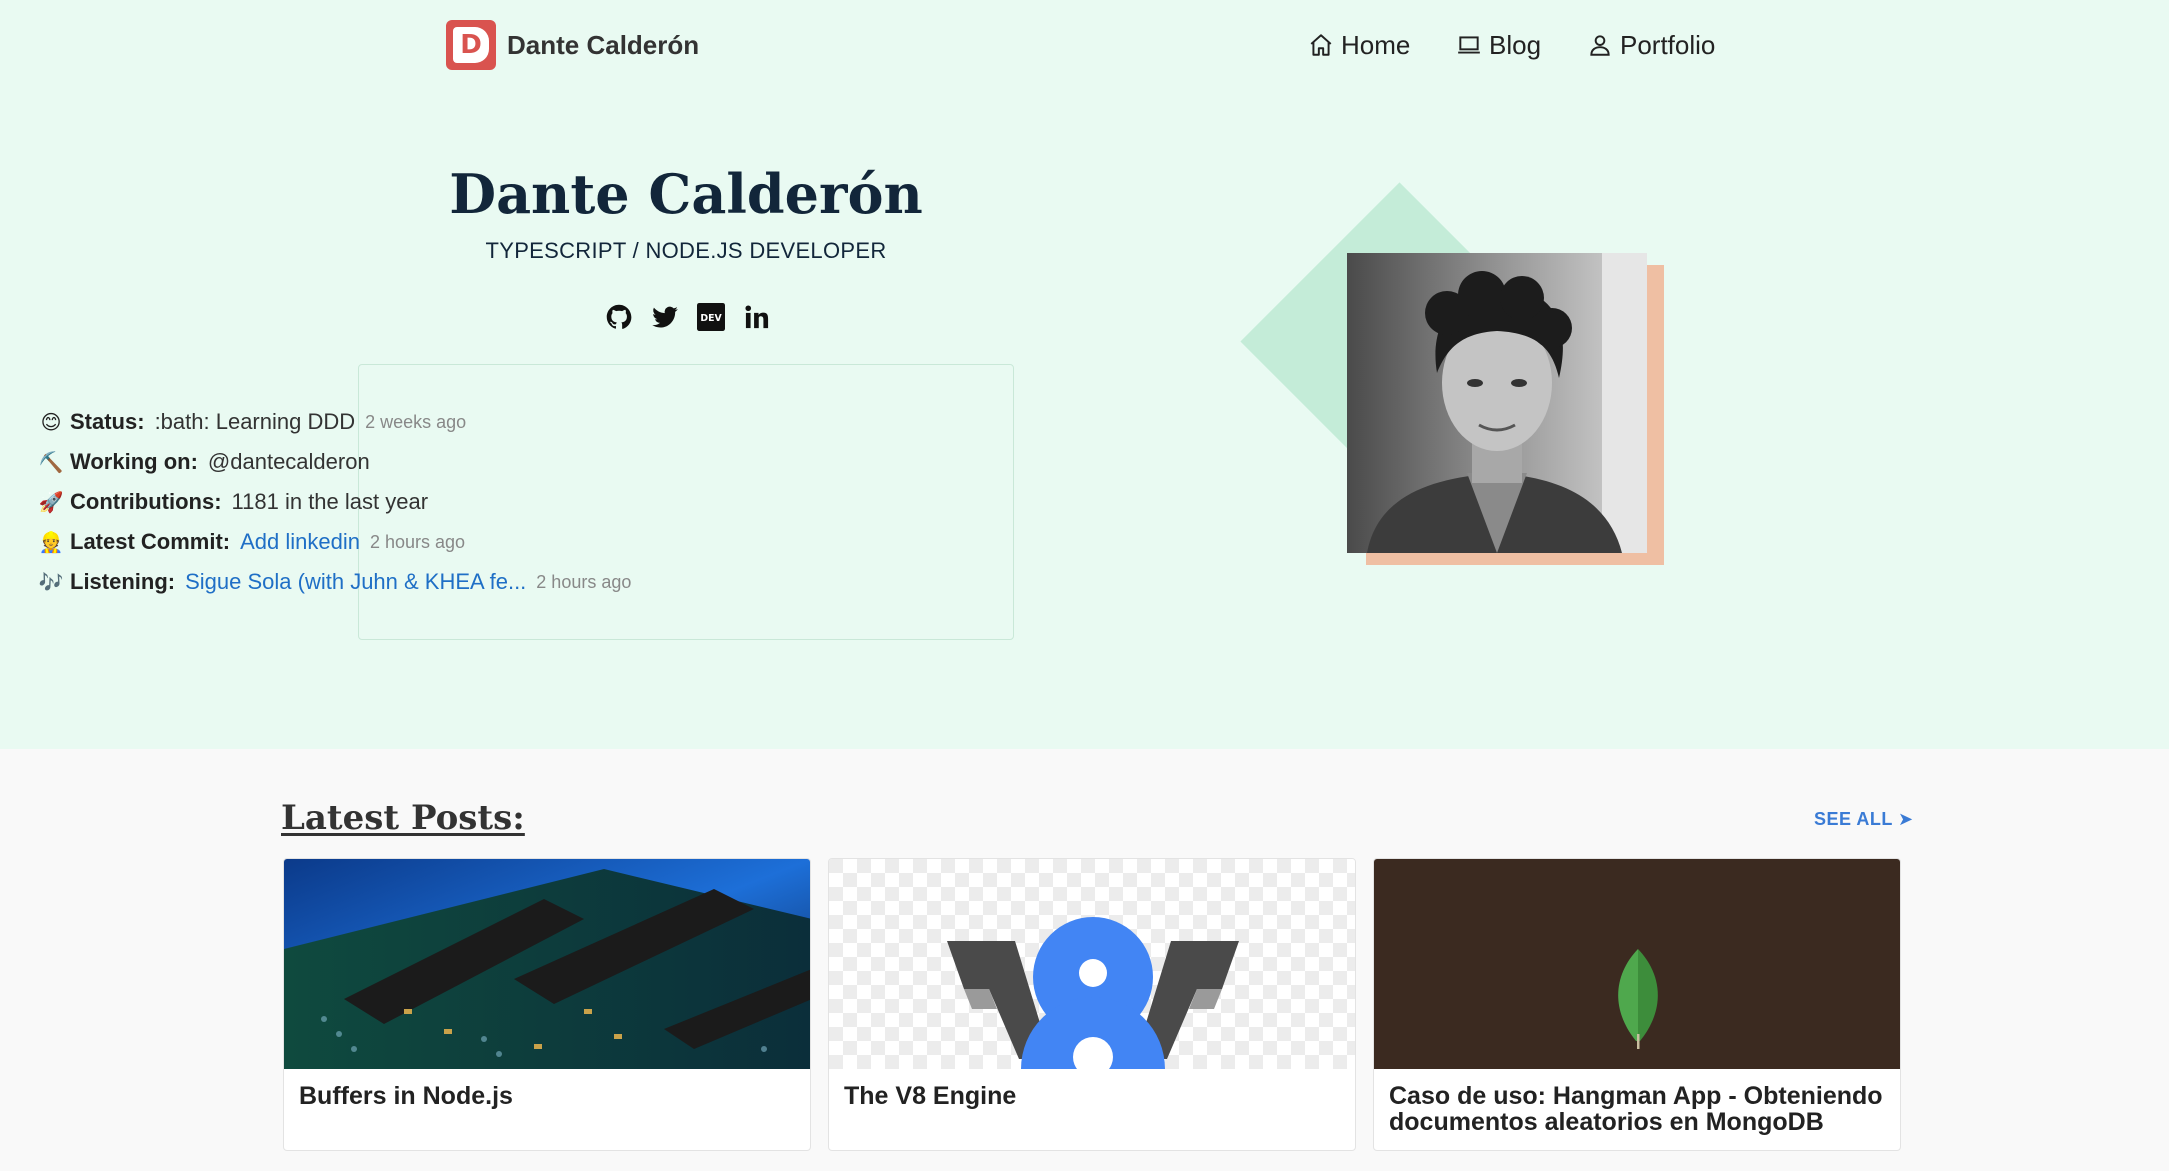 Image resolution: width=2169 pixels, height=1171 pixels. Describe the element at coordinates (300, 542) in the screenshot. I see `latest-commit-link: Add linkedin` at that location.